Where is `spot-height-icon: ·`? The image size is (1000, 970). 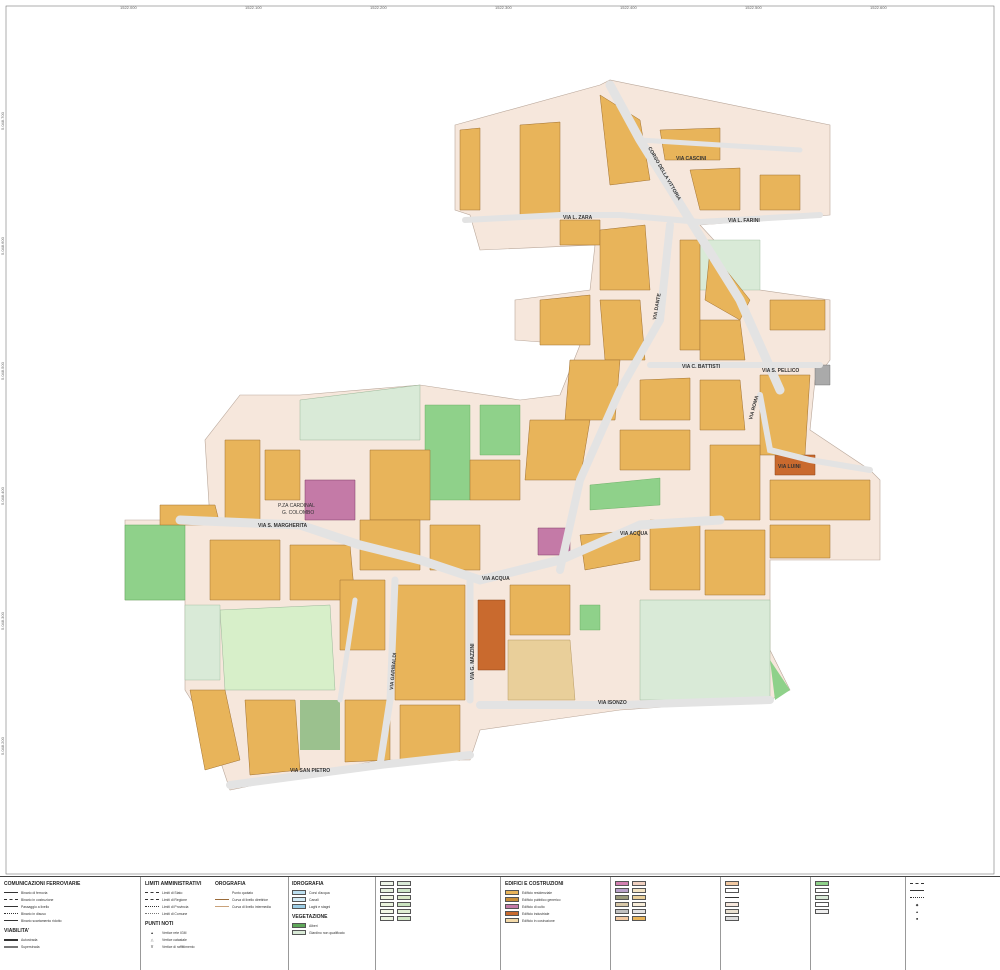 spot-height-icon: · is located at coordinates (222, 892).